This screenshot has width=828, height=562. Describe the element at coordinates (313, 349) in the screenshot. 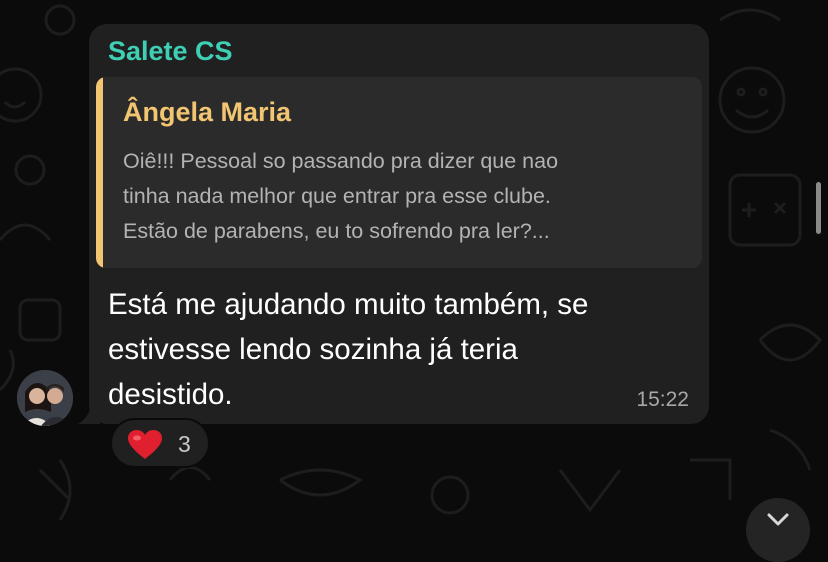

I see `message-text-line: estivesse lendo sozinha já teria` at that location.